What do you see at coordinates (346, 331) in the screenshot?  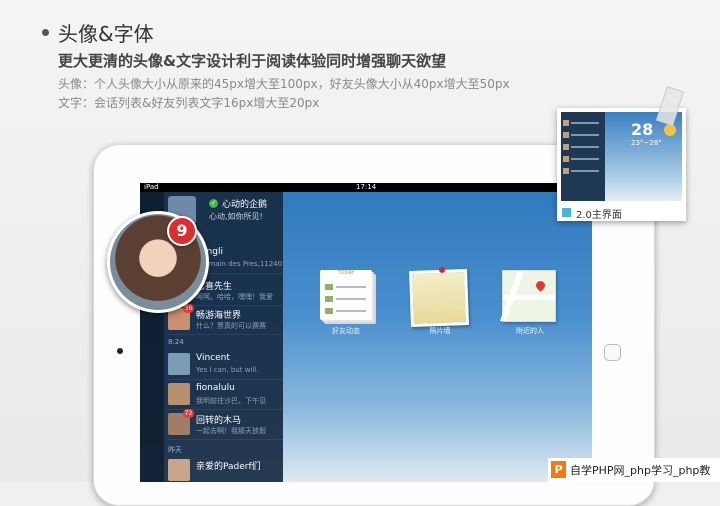 I see `app-friend-feed-label: 好友动态` at bounding box center [346, 331].